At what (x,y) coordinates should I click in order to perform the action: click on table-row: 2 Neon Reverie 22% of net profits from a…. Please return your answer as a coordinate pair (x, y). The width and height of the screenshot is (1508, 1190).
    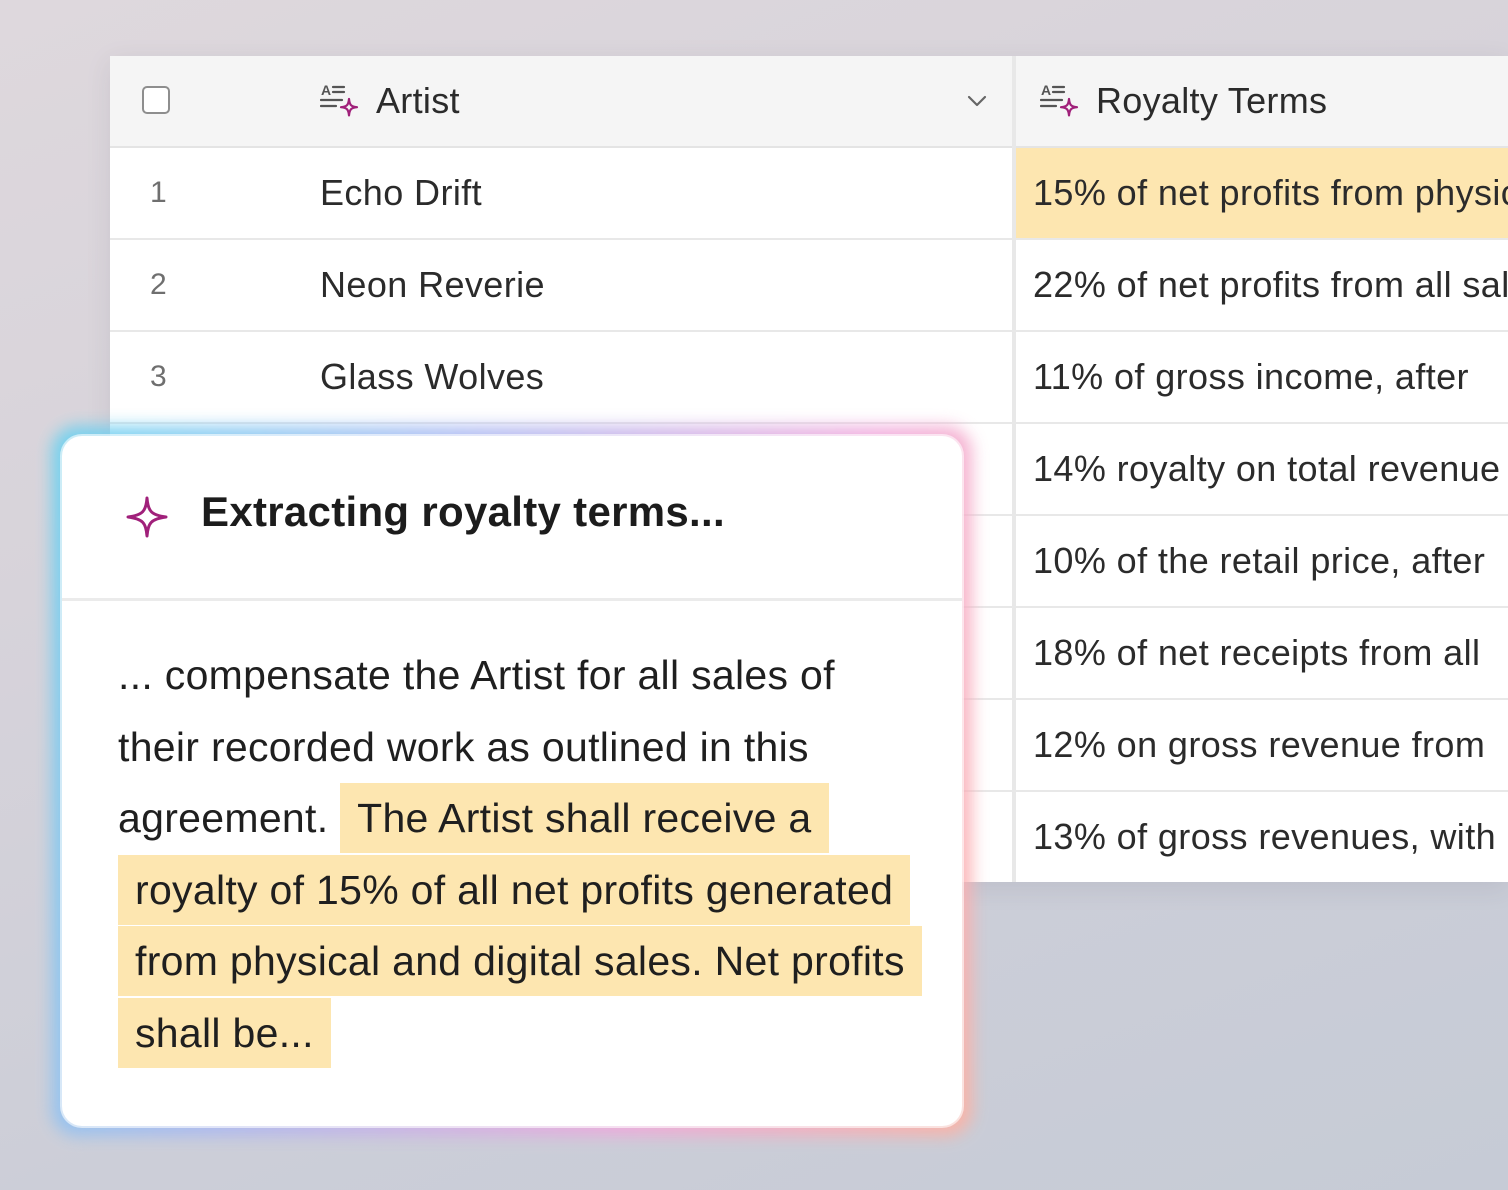
    Looking at the image, I should click on (809, 286).